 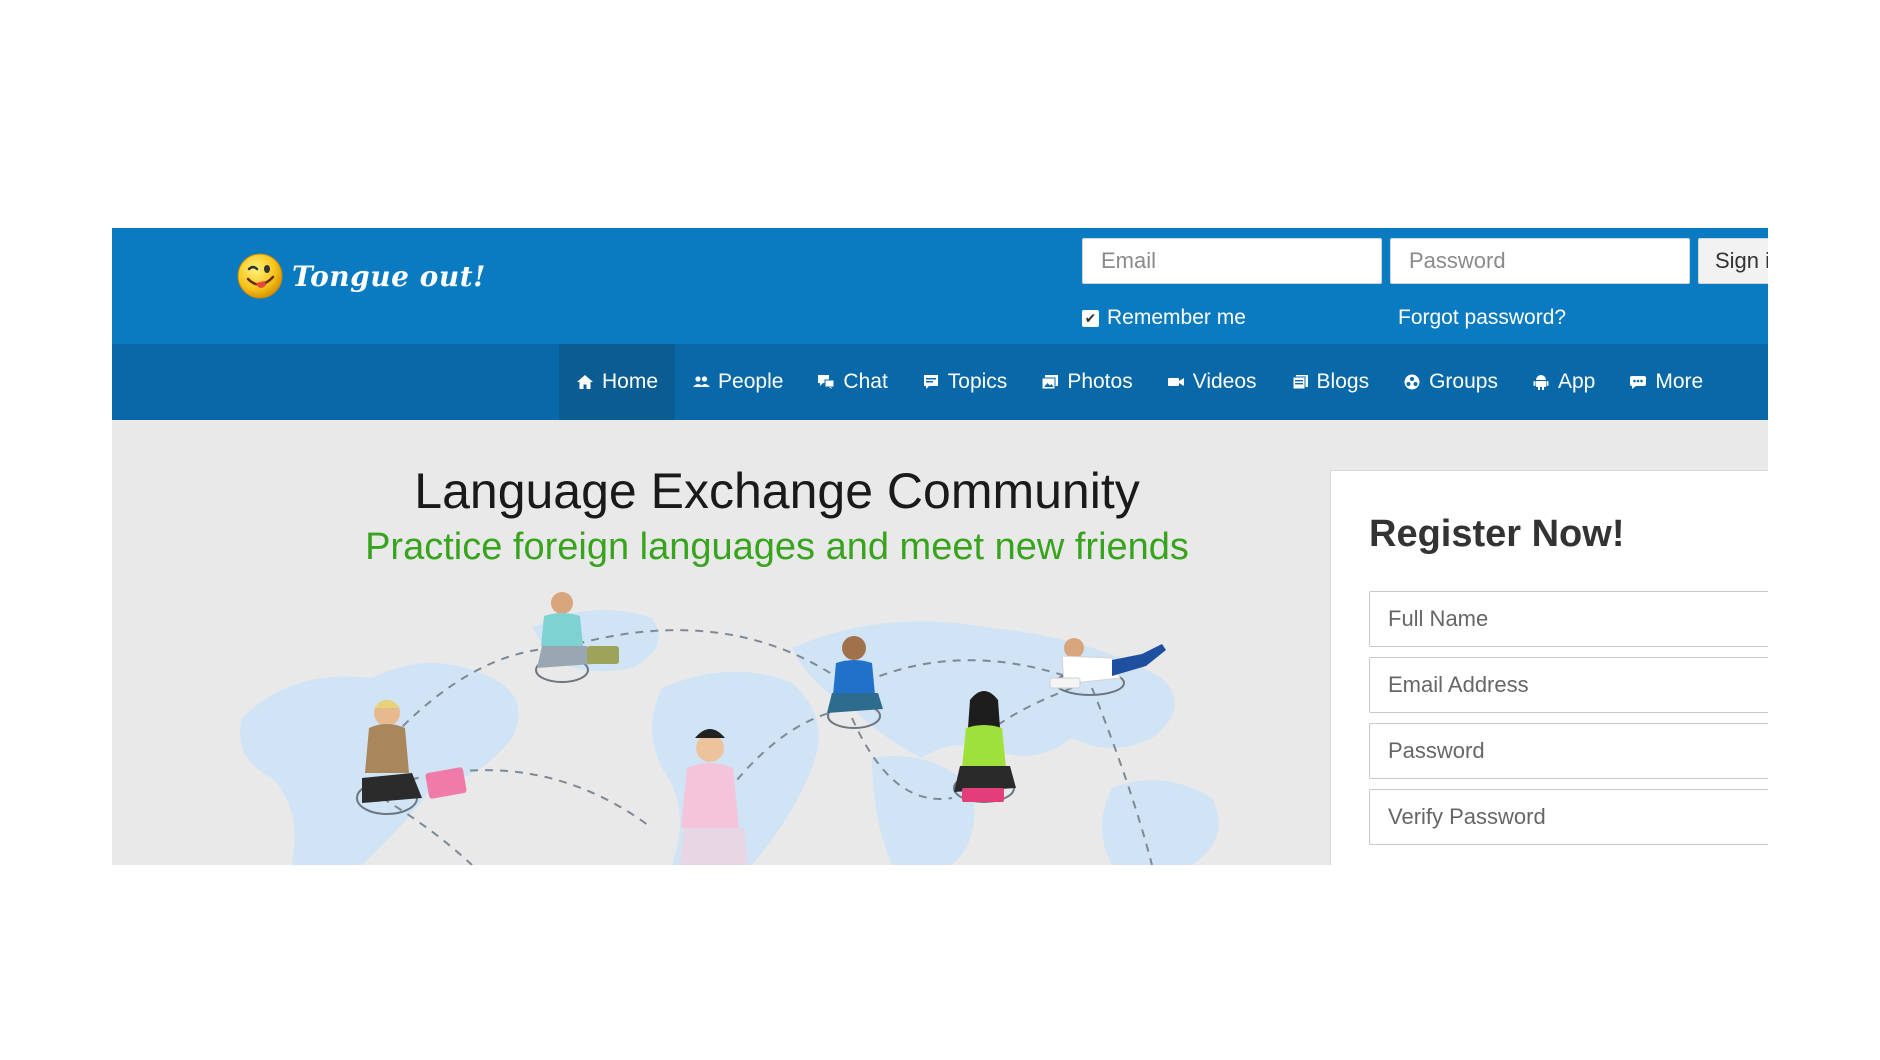 I want to click on chat-icon, so click(x=826, y=382).